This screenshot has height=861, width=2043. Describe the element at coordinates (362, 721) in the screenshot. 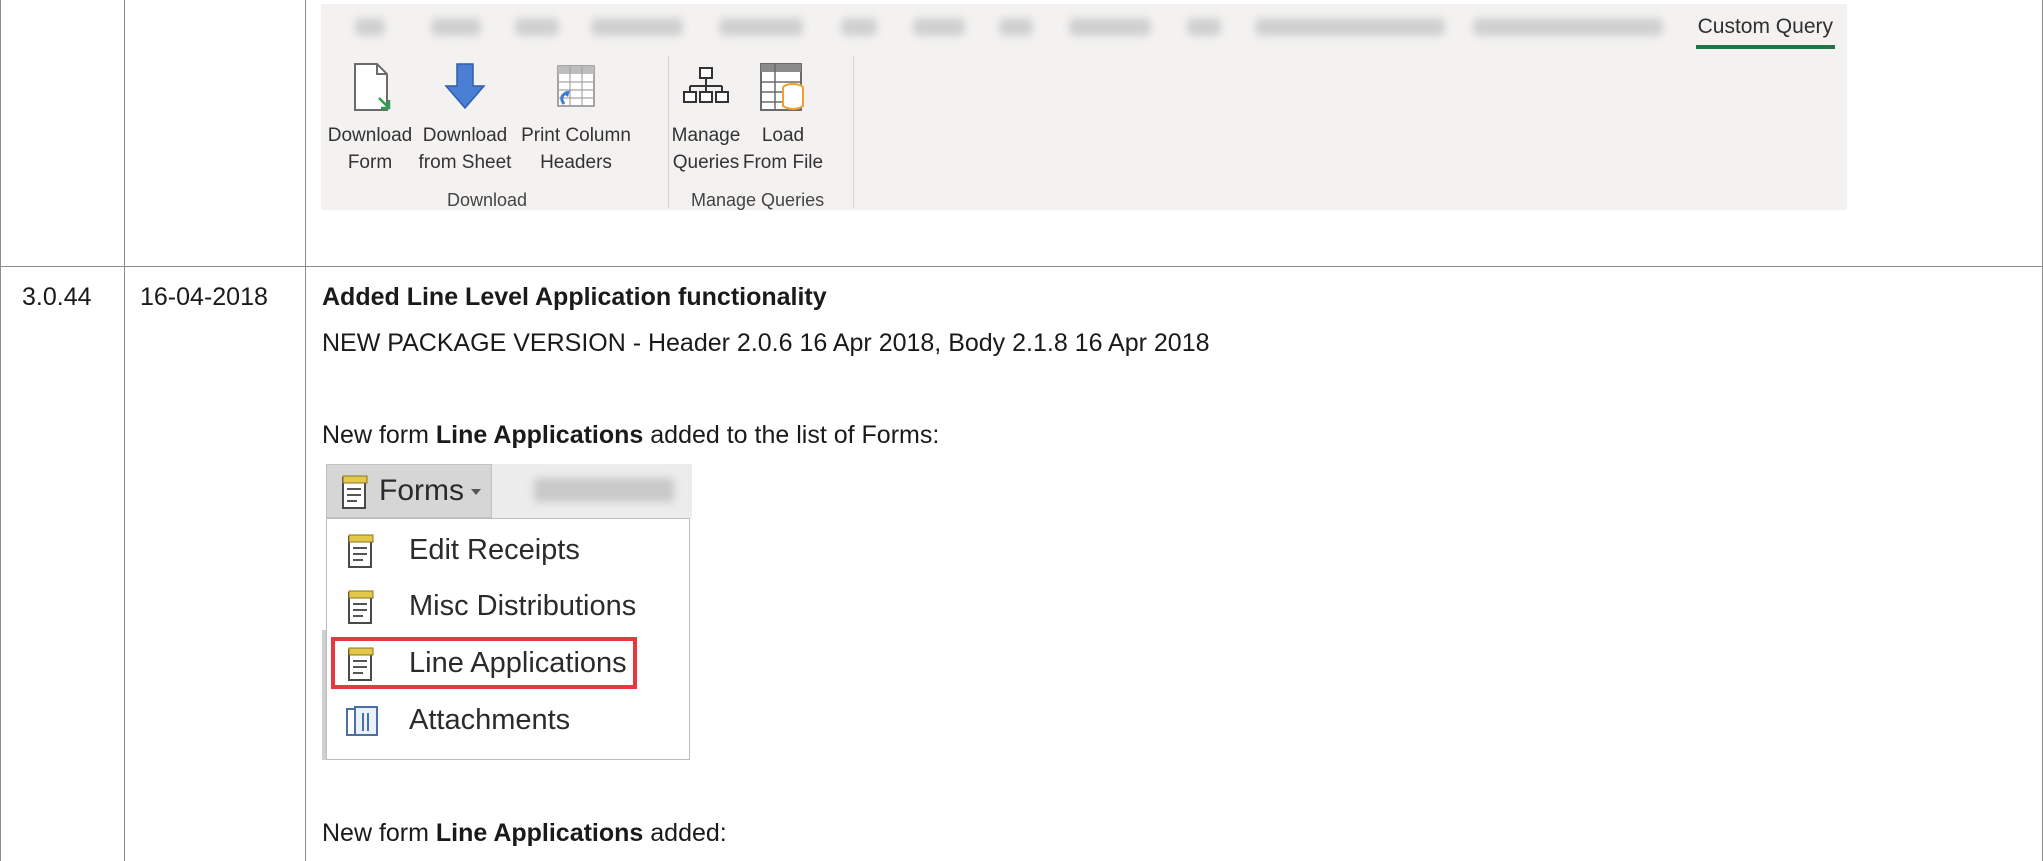

I see `attachment-icon` at that location.